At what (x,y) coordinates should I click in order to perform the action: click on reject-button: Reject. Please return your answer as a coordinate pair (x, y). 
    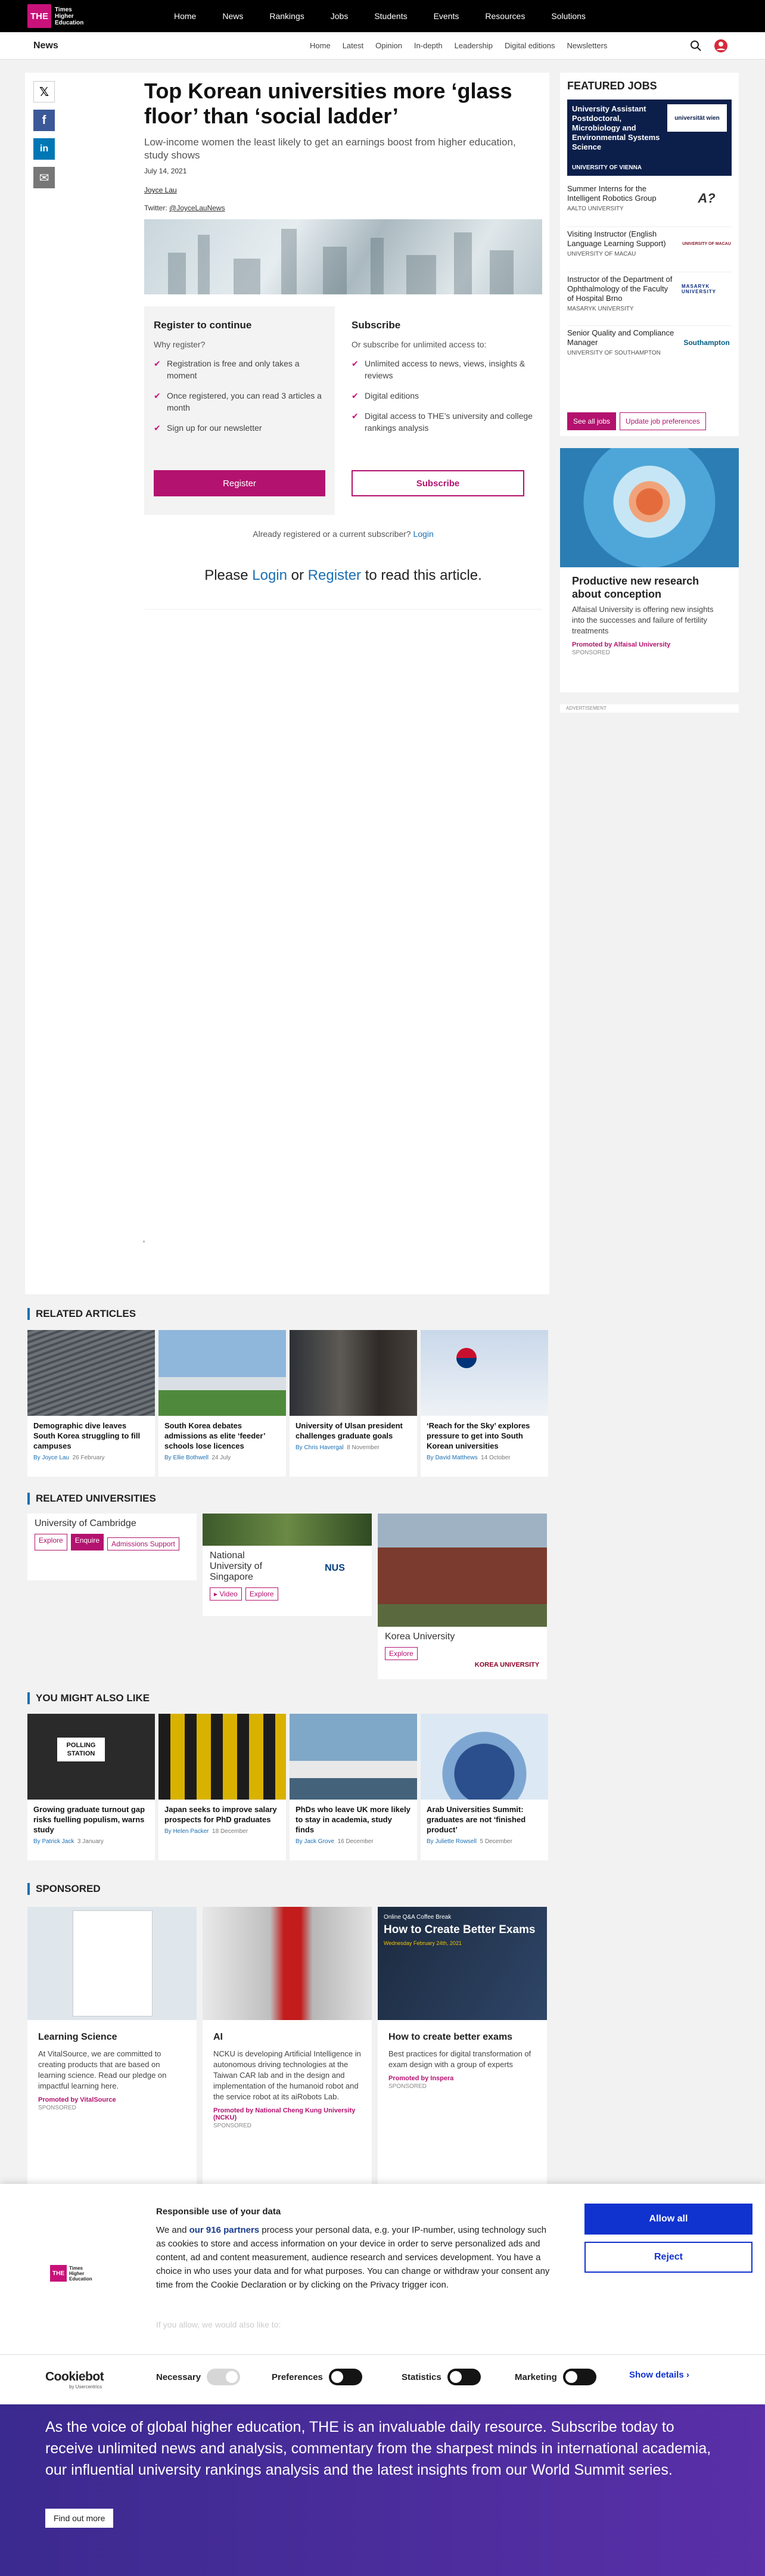
    Looking at the image, I should click on (668, 2257).